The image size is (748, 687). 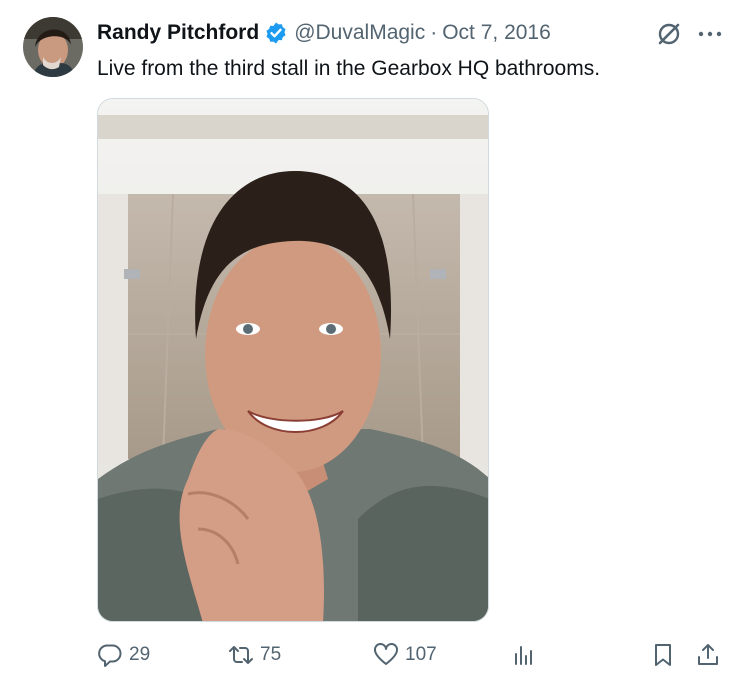 I want to click on verified-badge-icon, so click(x=276, y=33).